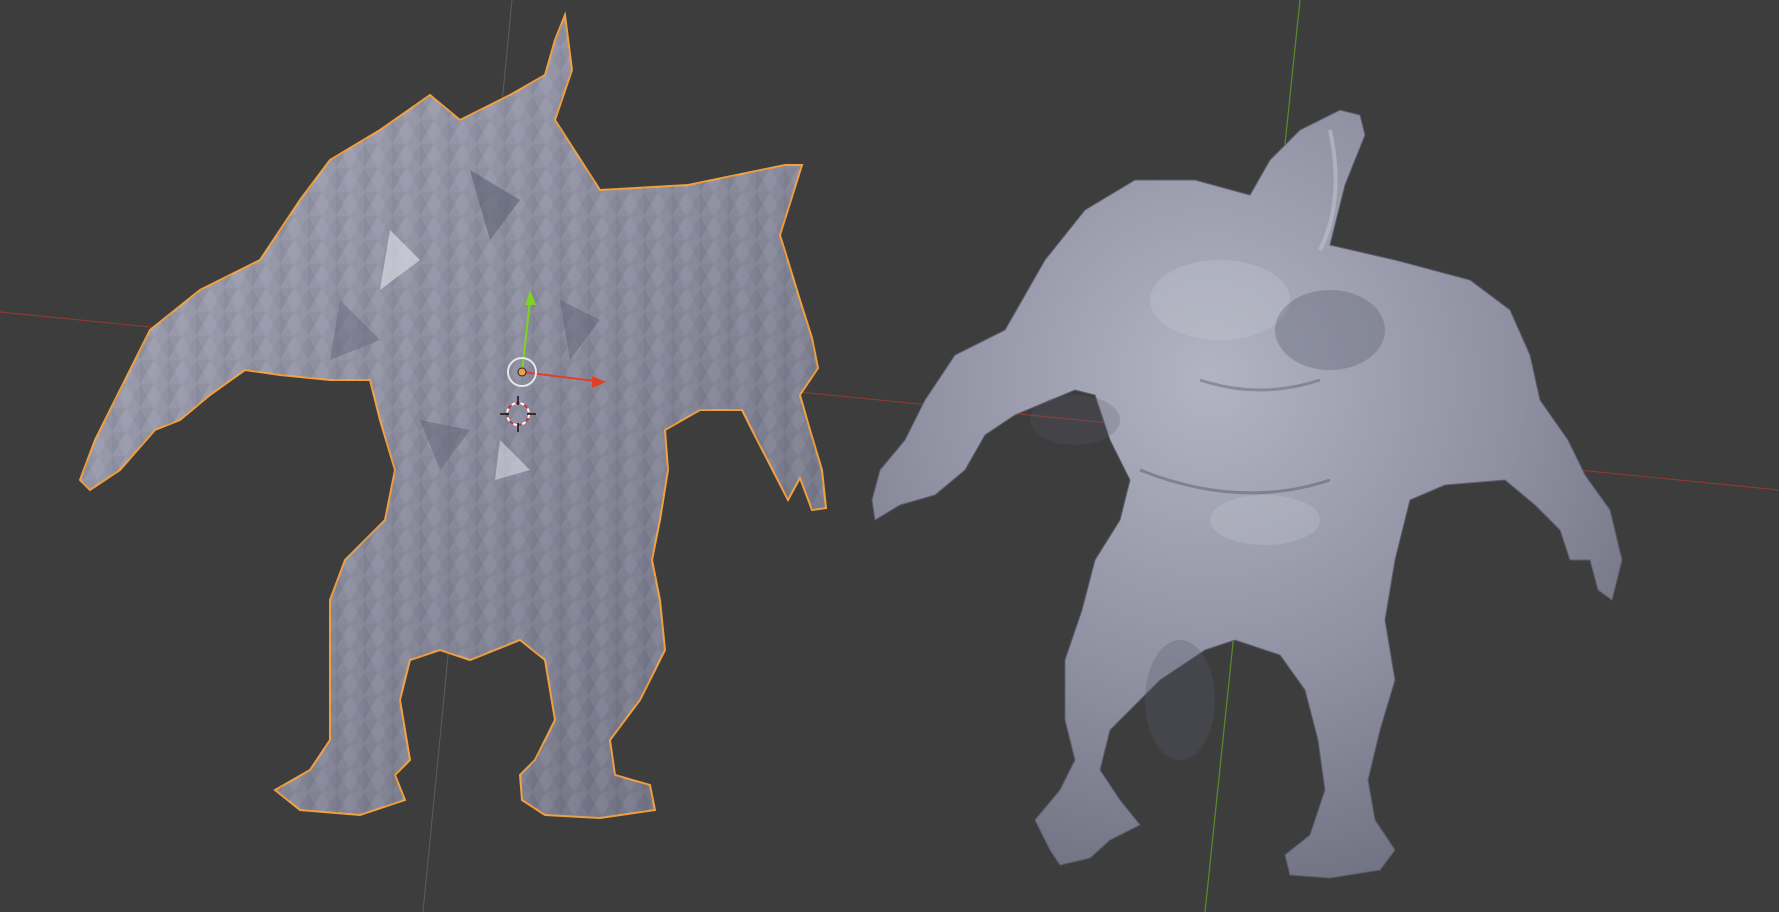 Image resolution: width=1779 pixels, height=912 pixels. Describe the element at coordinates (522, 372) in the screenshot. I see `object-origin-icon` at that location.